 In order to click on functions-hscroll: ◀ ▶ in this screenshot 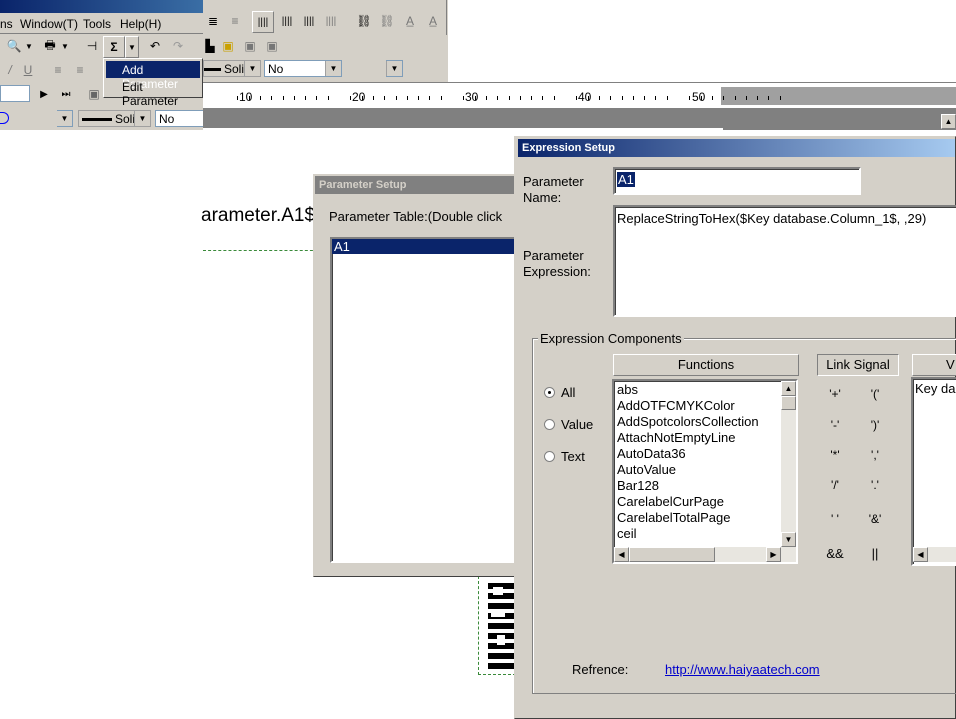, I will do `click(705, 554)`.